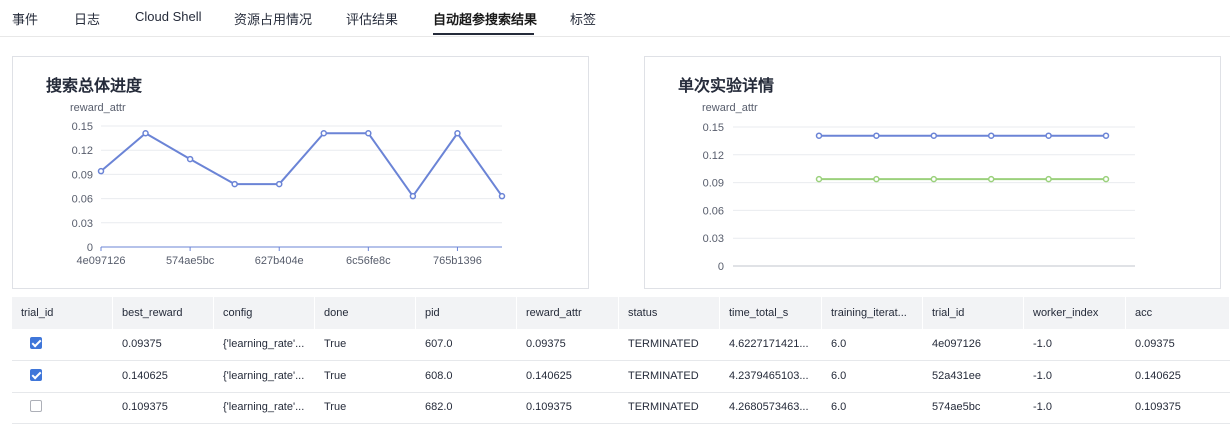 This screenshot has height=424, width=1230. Describe the element at coordinates (457, 261) in the screenshot. I see `x-tick-label: 765b1396` at that location.